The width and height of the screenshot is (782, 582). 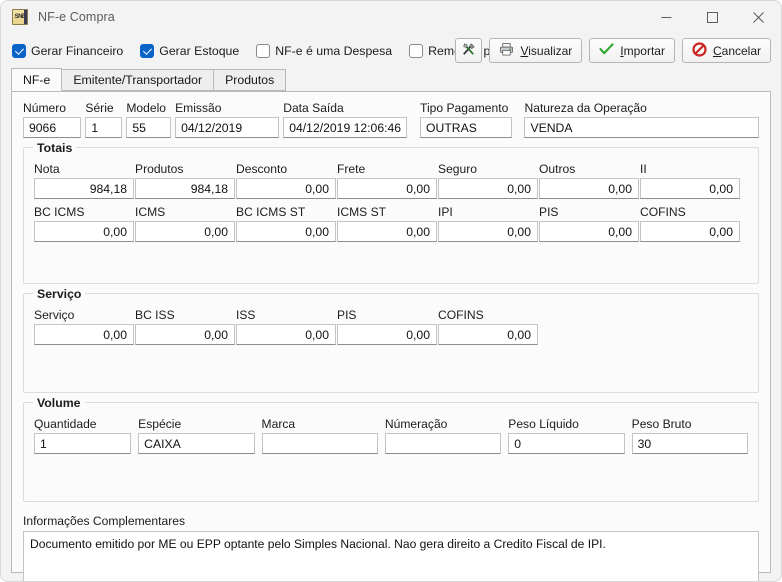 I want to click on emissao-input: 04/12/2019, so click(x=227, y=127).